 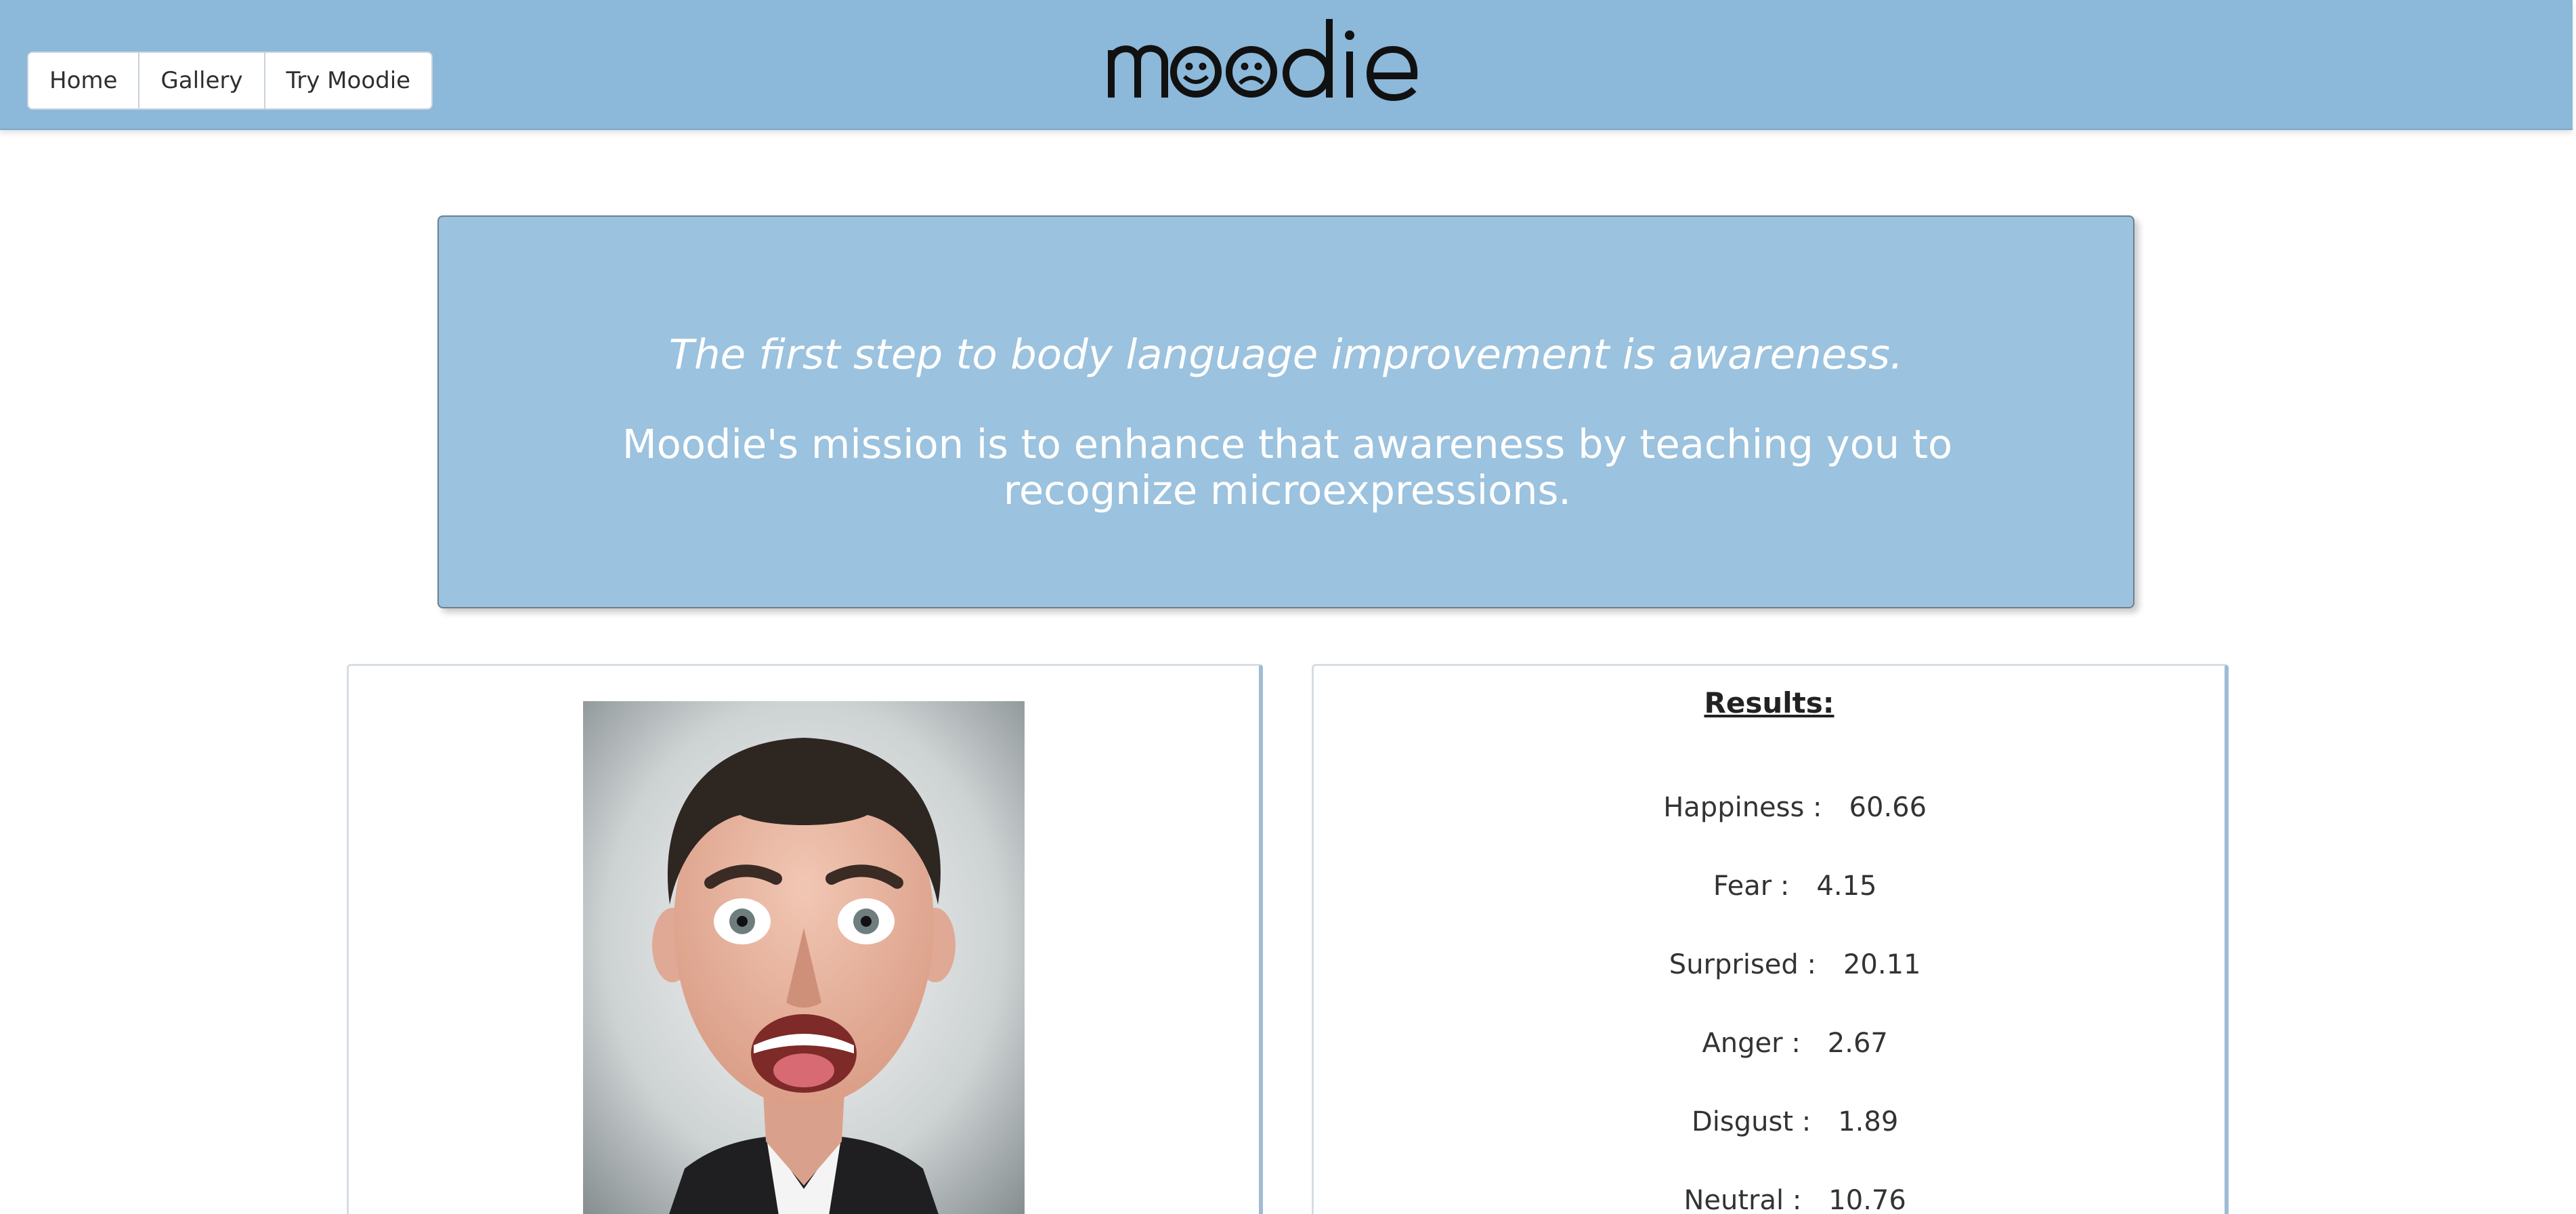 I want to click on result-label: Happiness :, so click(x=1742, y=807).